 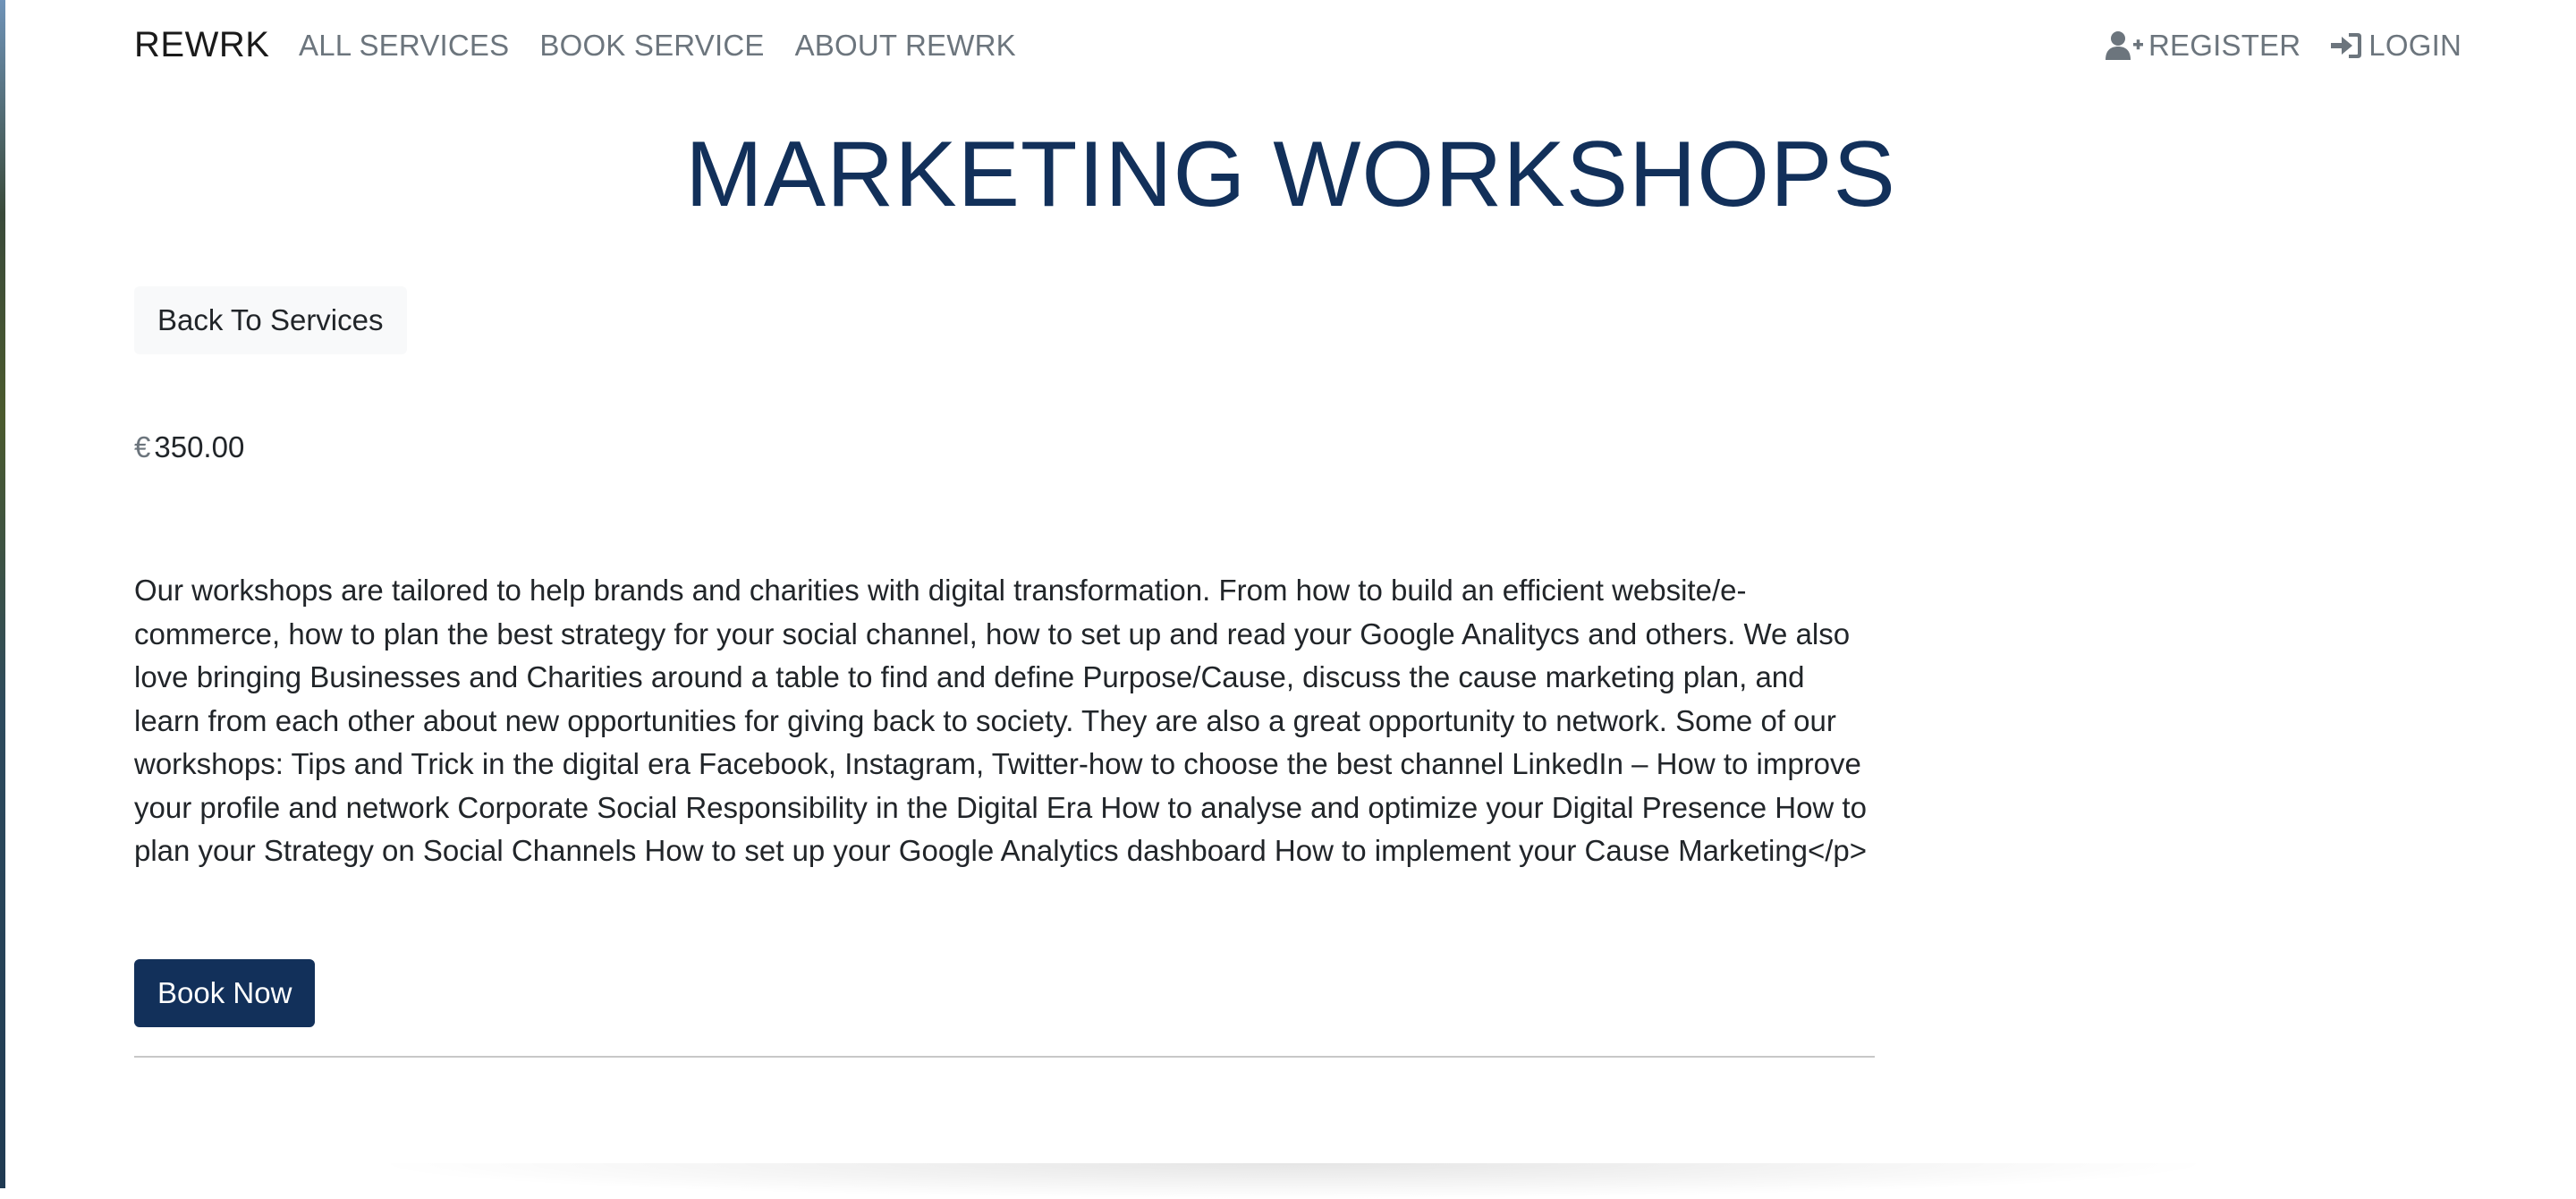 I want to click on register-label: REGISTER, so click(x=2224, y=45).